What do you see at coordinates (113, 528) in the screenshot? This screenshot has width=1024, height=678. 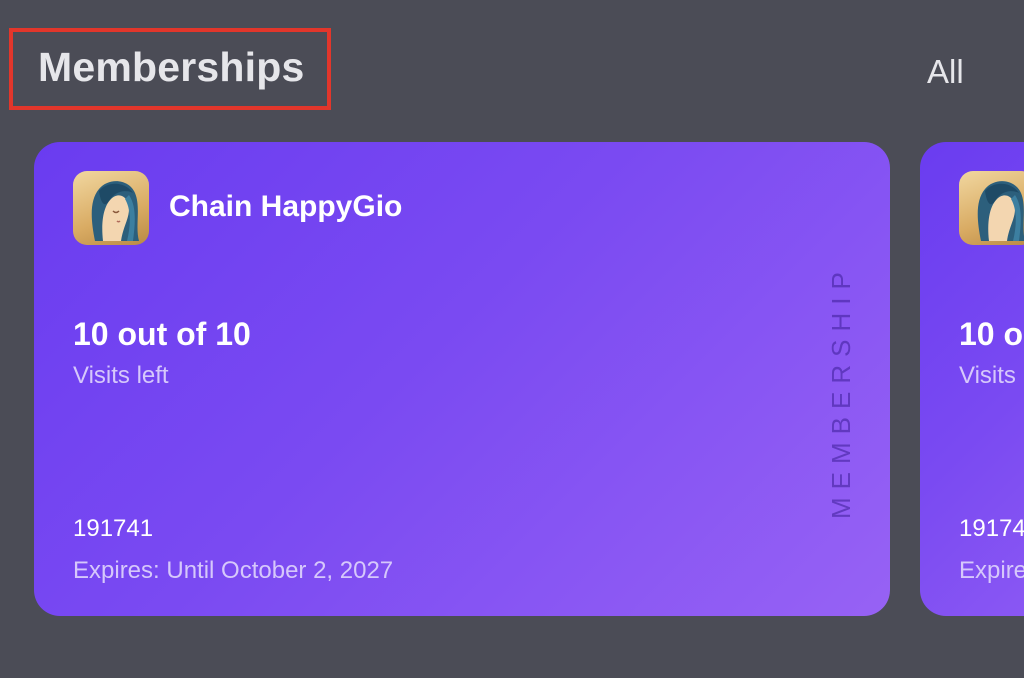 I see `card-number: 191741` at bounding box center [113, 528].